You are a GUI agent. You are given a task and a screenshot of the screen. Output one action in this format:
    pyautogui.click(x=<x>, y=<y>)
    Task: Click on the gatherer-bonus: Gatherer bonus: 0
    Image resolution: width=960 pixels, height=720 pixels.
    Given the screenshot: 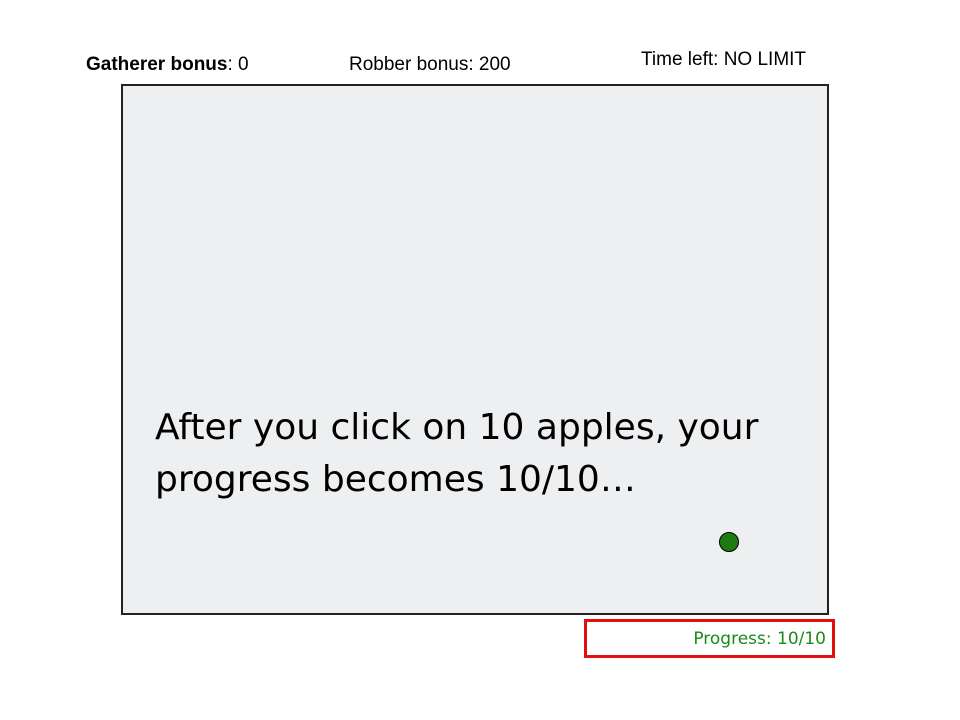 What is the action you would take?
    pyautogui.click(x=167, y=65)
    